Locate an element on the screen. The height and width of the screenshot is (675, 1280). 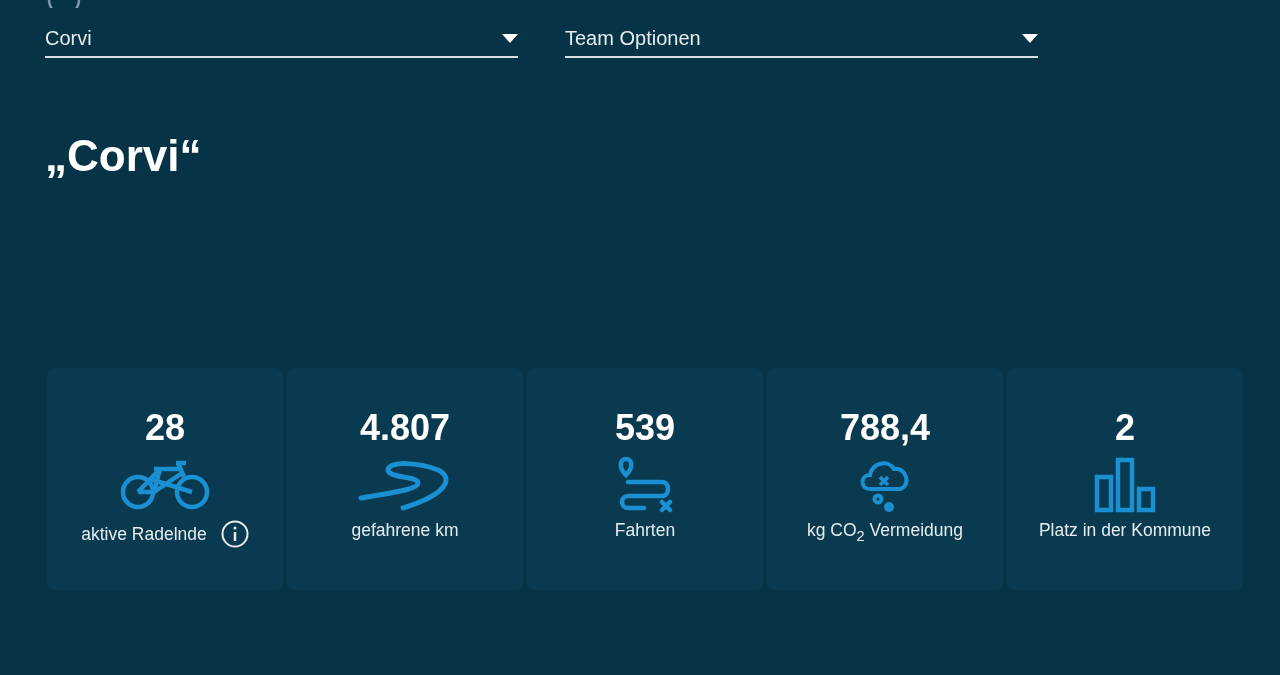
stat-value: 2 is located at coordinates (1125, 428).